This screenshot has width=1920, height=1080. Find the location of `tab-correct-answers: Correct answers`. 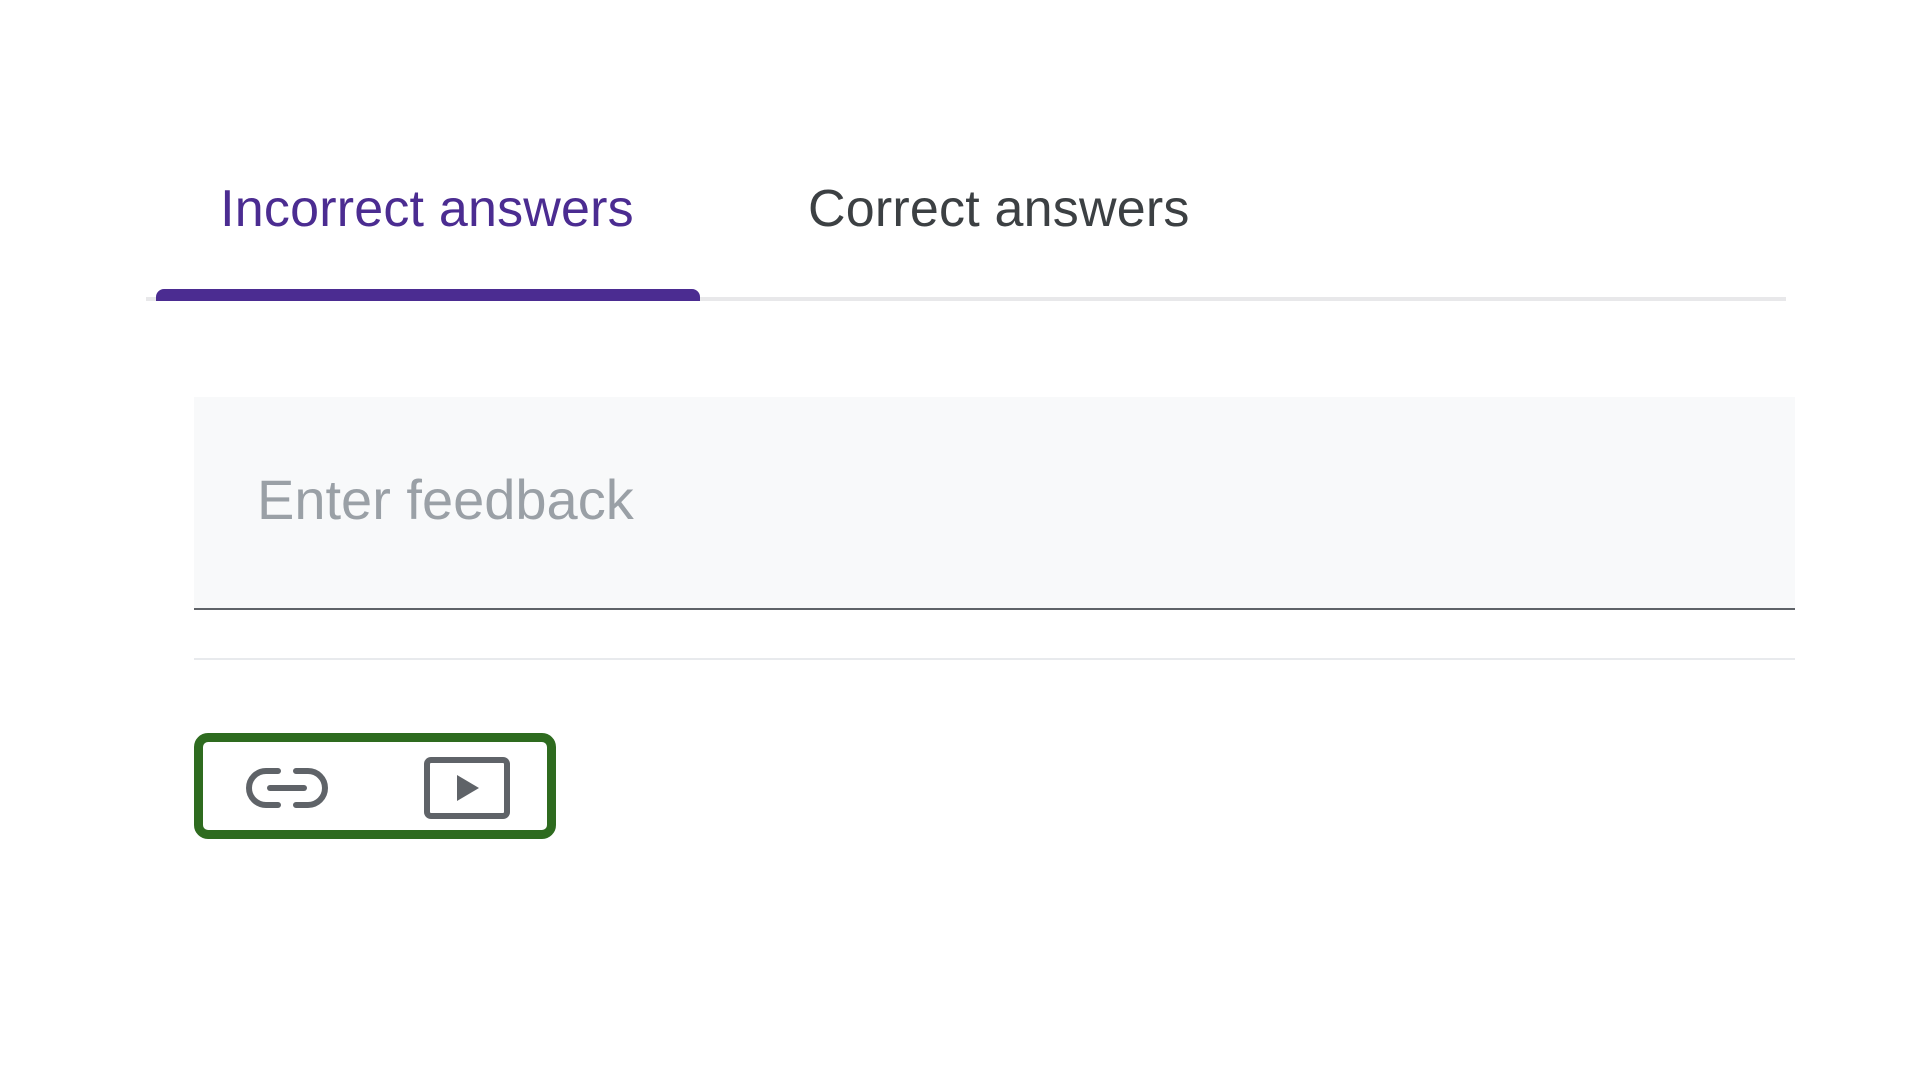

tab-correct-answers: Correct answers is located at coordinates (999, 209).